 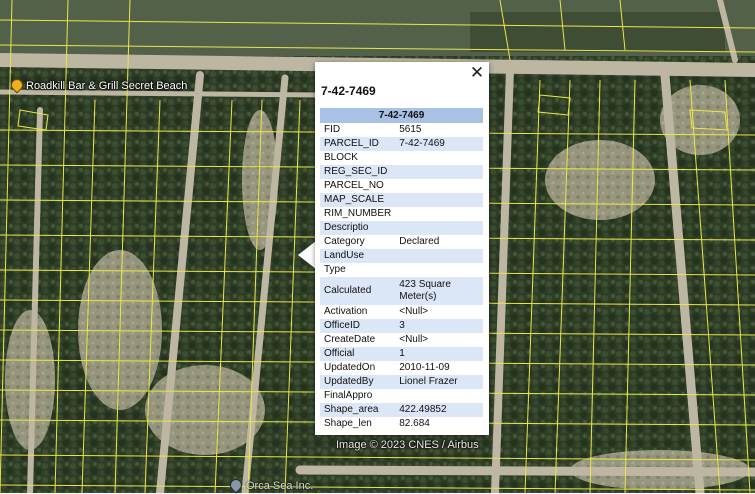 I want to click on popup-title: 7-42-7469, so click(x=348, y=91).